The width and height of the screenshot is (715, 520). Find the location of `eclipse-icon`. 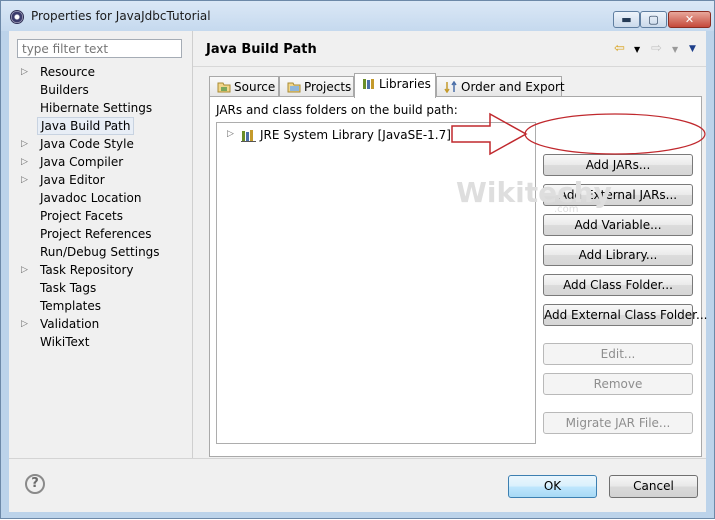

eclipse-icon is located at coordinates (17, 17).